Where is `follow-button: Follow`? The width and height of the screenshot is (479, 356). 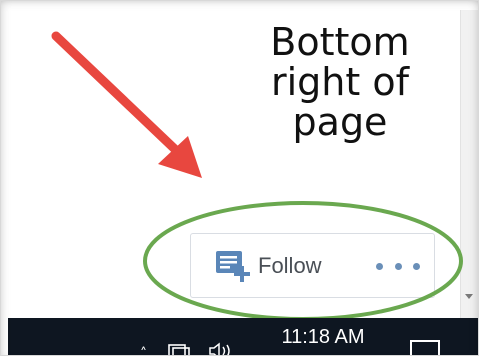
follow-button: Follow is located at coordinates (284, 266).